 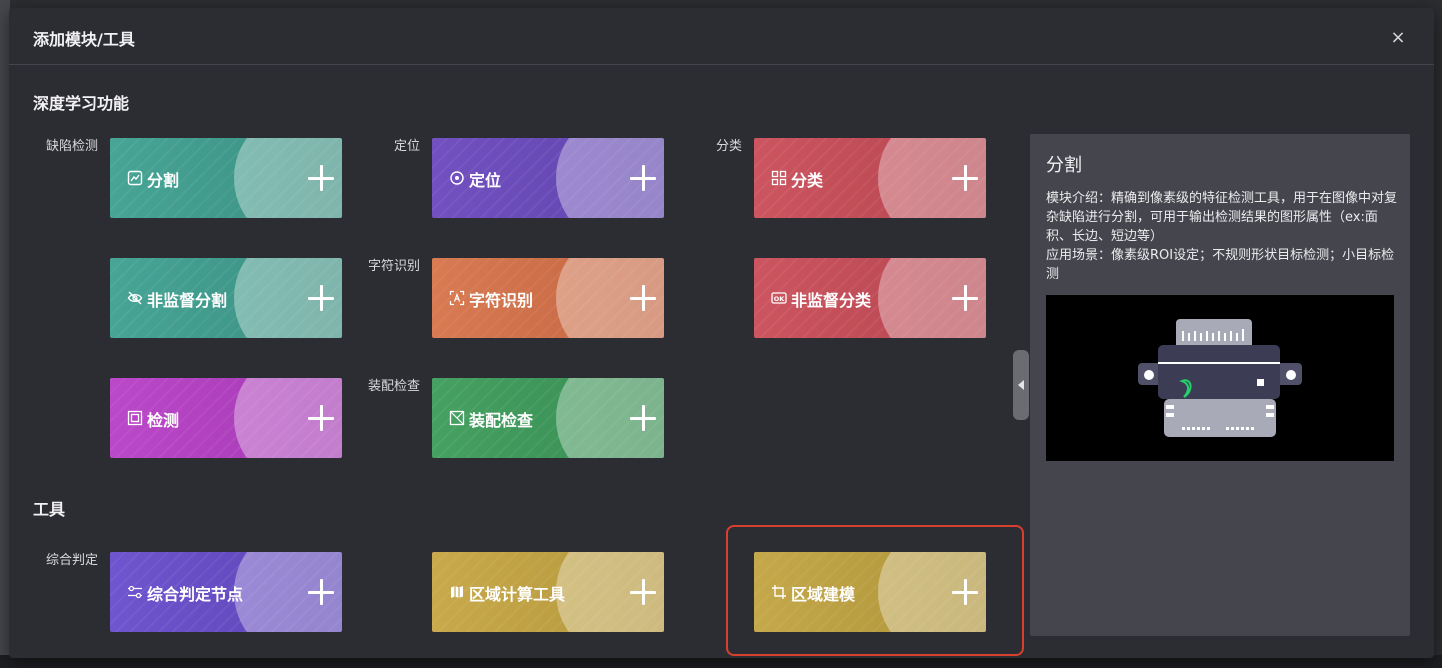 I want to click on group-label-locate: 定位, so click(x=406, y=146).